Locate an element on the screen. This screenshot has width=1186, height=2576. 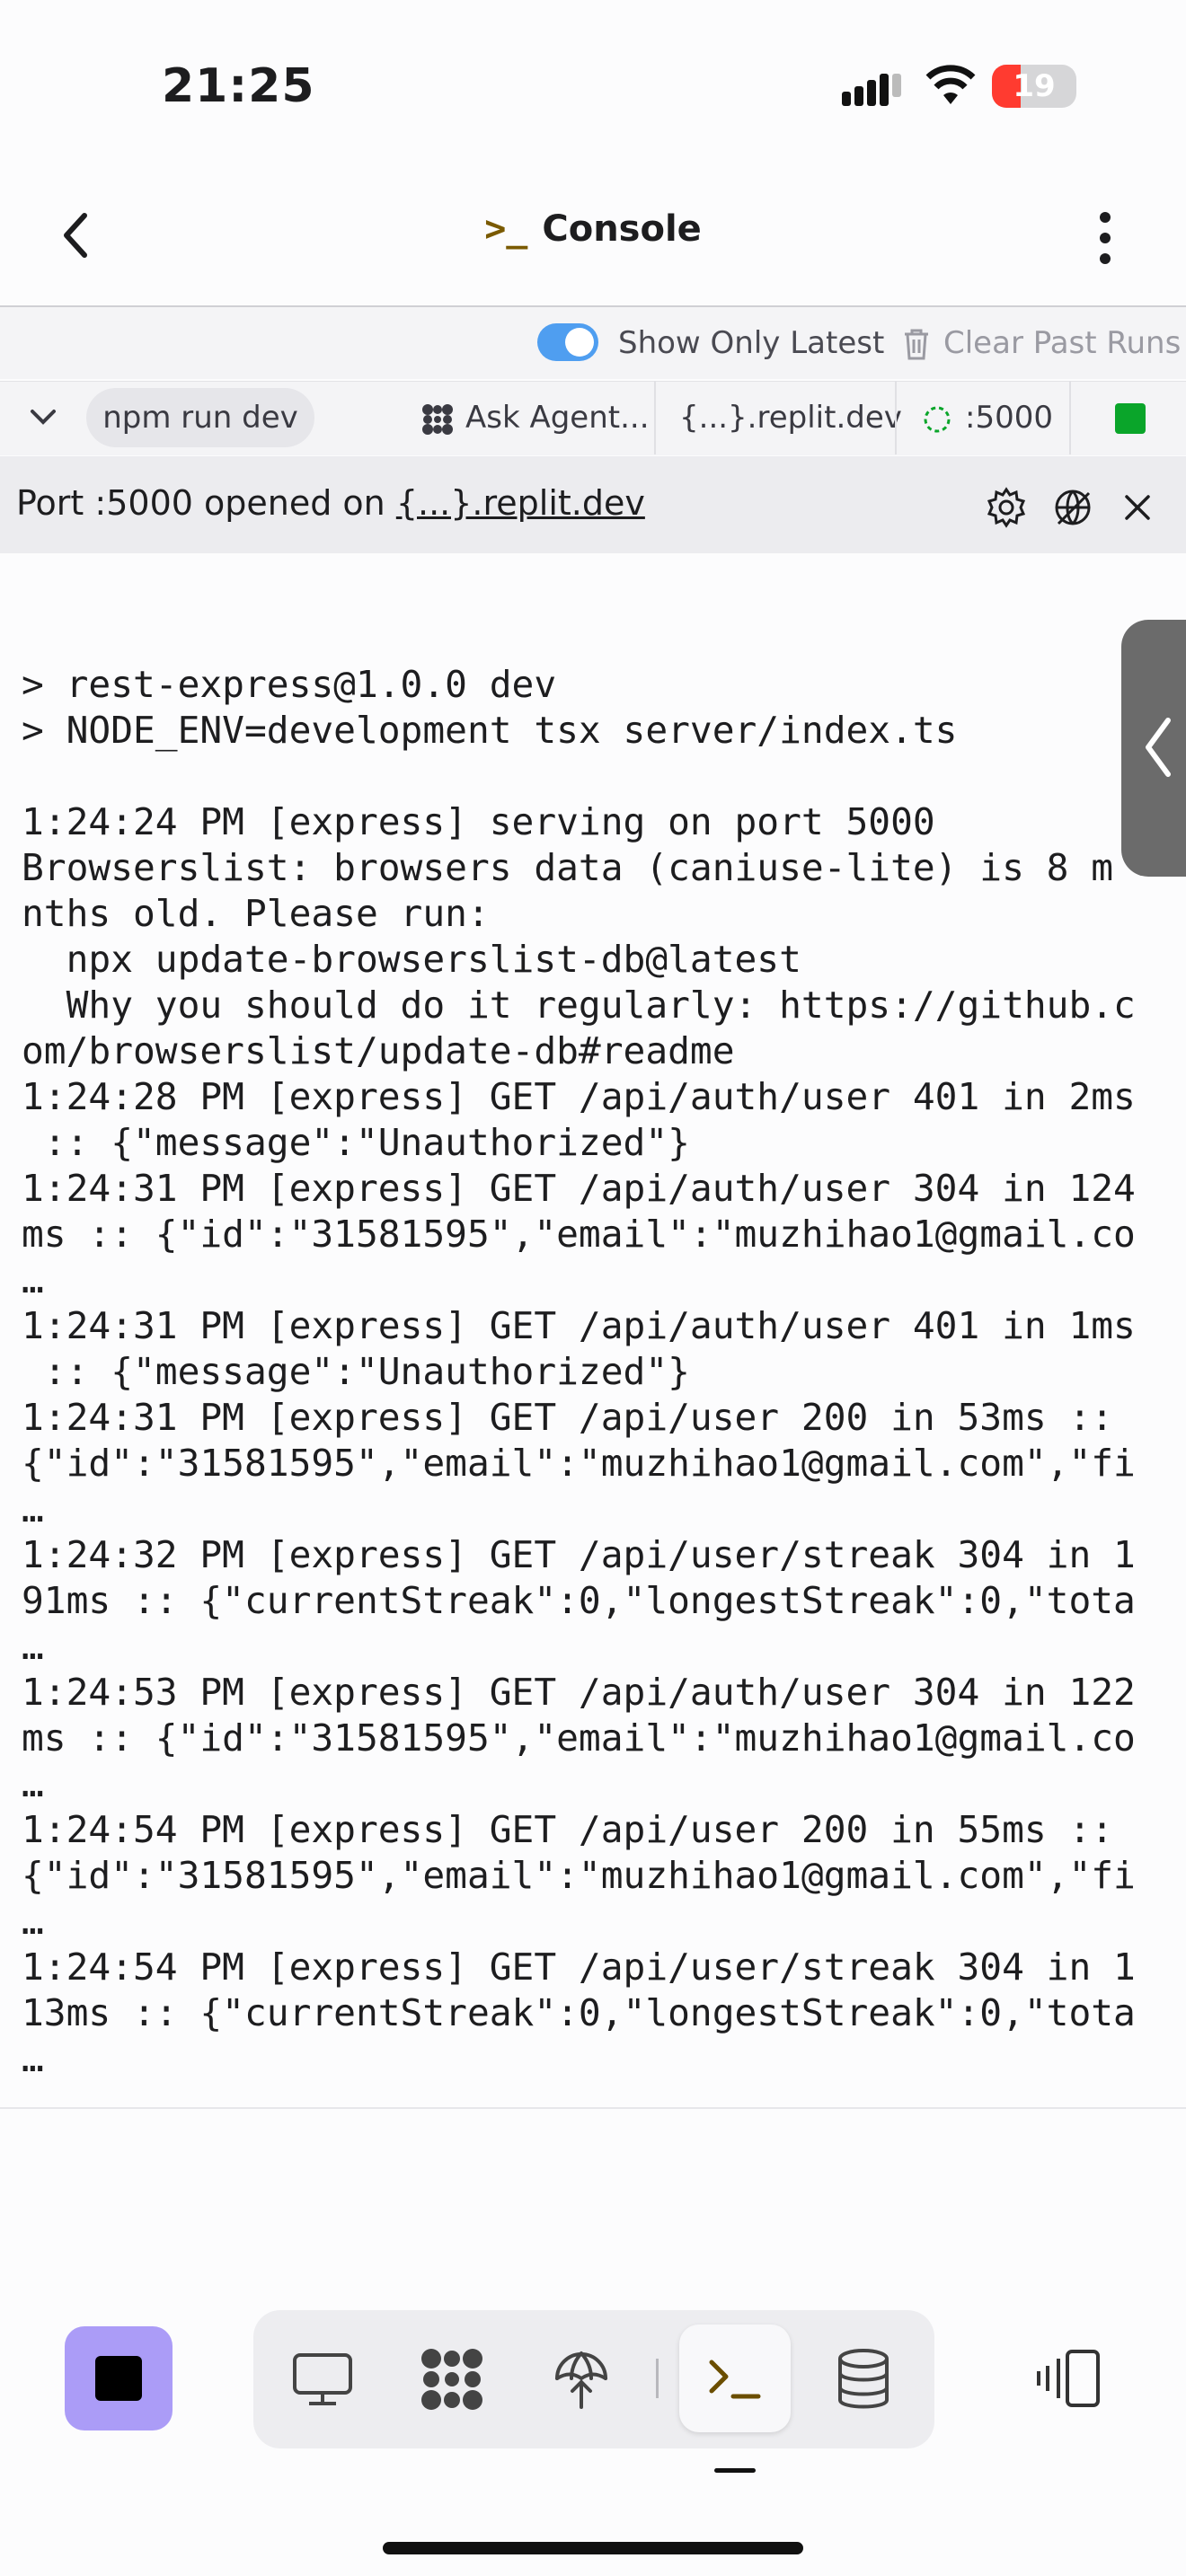
monitor-icon is located at coordinates (322, 2379).